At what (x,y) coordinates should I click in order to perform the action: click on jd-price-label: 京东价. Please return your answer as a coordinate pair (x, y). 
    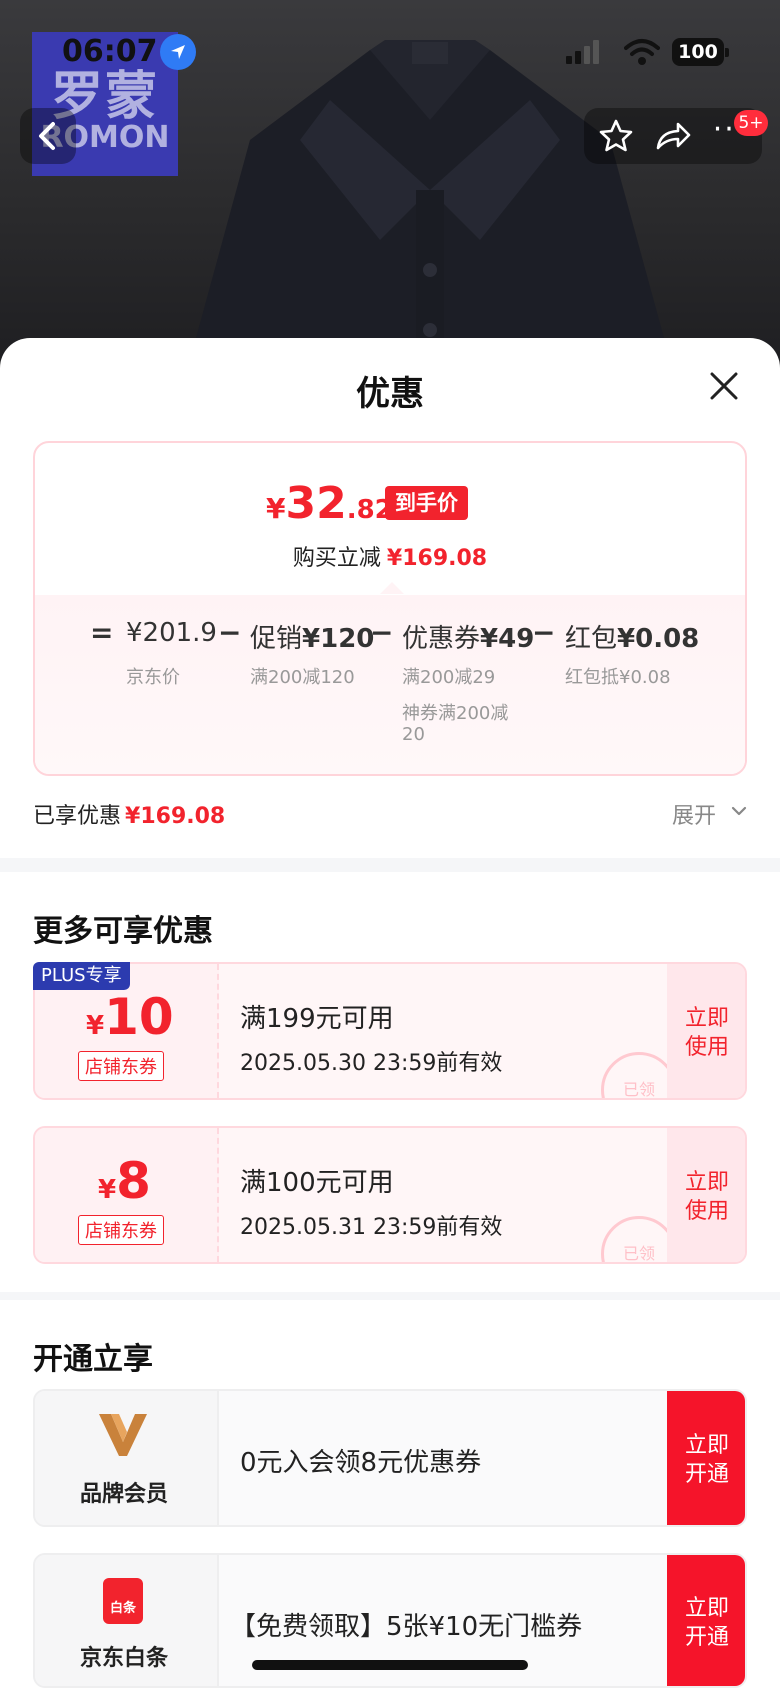
    Looking at the image, I should click on (153, 677).